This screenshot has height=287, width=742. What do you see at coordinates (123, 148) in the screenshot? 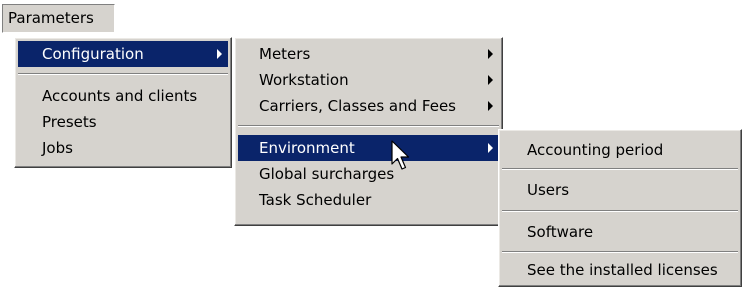
I see `menu-item-jobs: Jobs` at bounding box center [123, 148].